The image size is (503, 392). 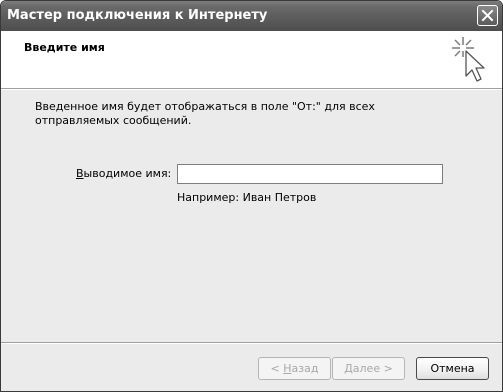 What do you see at coordinates (64, 47) in the screenshot?
I see `page-title: Введите имя` at bounding box center [64, 47].